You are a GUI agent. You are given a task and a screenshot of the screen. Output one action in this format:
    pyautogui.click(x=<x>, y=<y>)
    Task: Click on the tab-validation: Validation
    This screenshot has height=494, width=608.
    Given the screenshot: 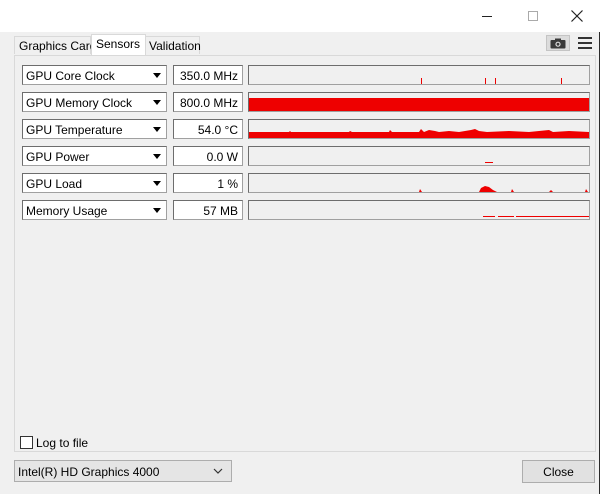 What is the action you would take?
    pyautogui.click(x=172, y=45)
    